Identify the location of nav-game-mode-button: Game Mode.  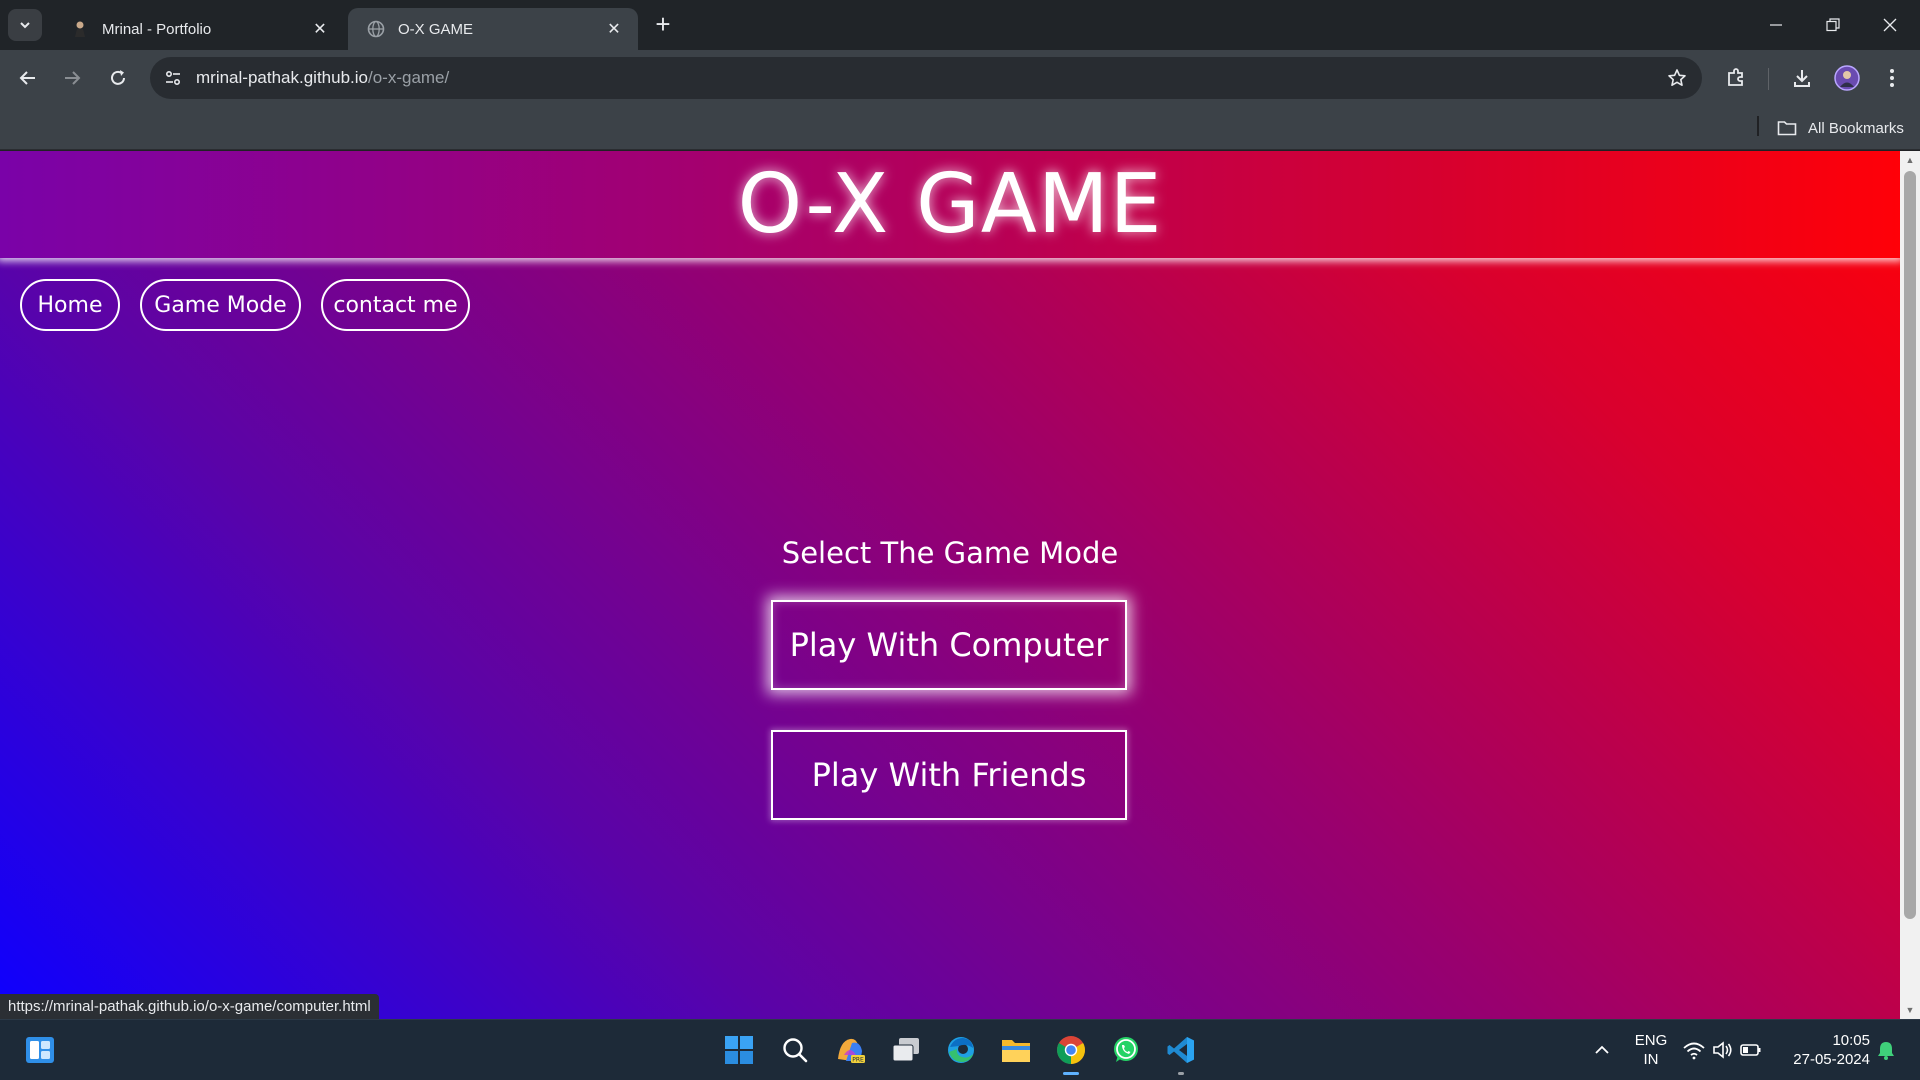
(220, 305).